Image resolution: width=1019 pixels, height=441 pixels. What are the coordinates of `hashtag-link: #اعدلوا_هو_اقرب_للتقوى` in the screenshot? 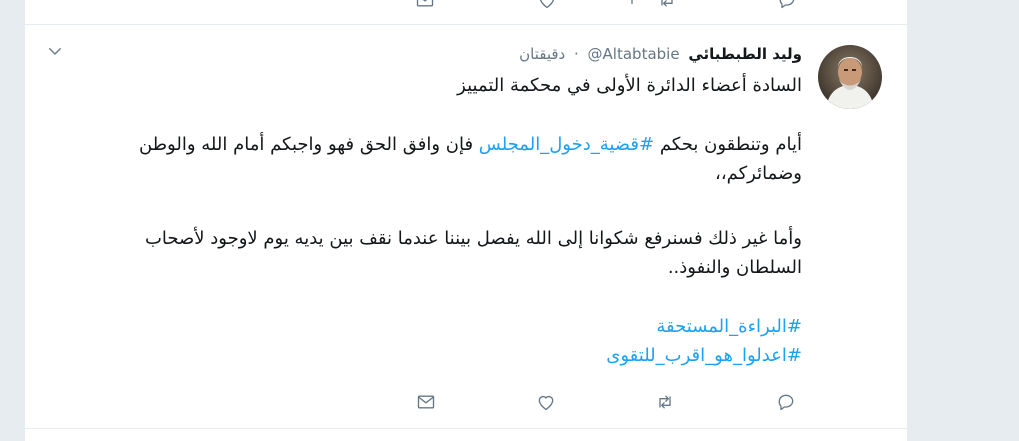 It's located at (704, 355).